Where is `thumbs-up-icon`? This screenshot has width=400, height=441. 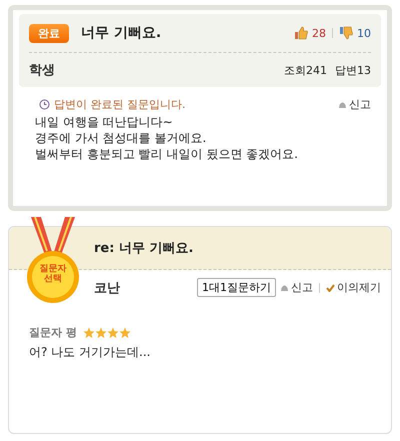
thumbs-up-icon is located at coordinates (301, 33).